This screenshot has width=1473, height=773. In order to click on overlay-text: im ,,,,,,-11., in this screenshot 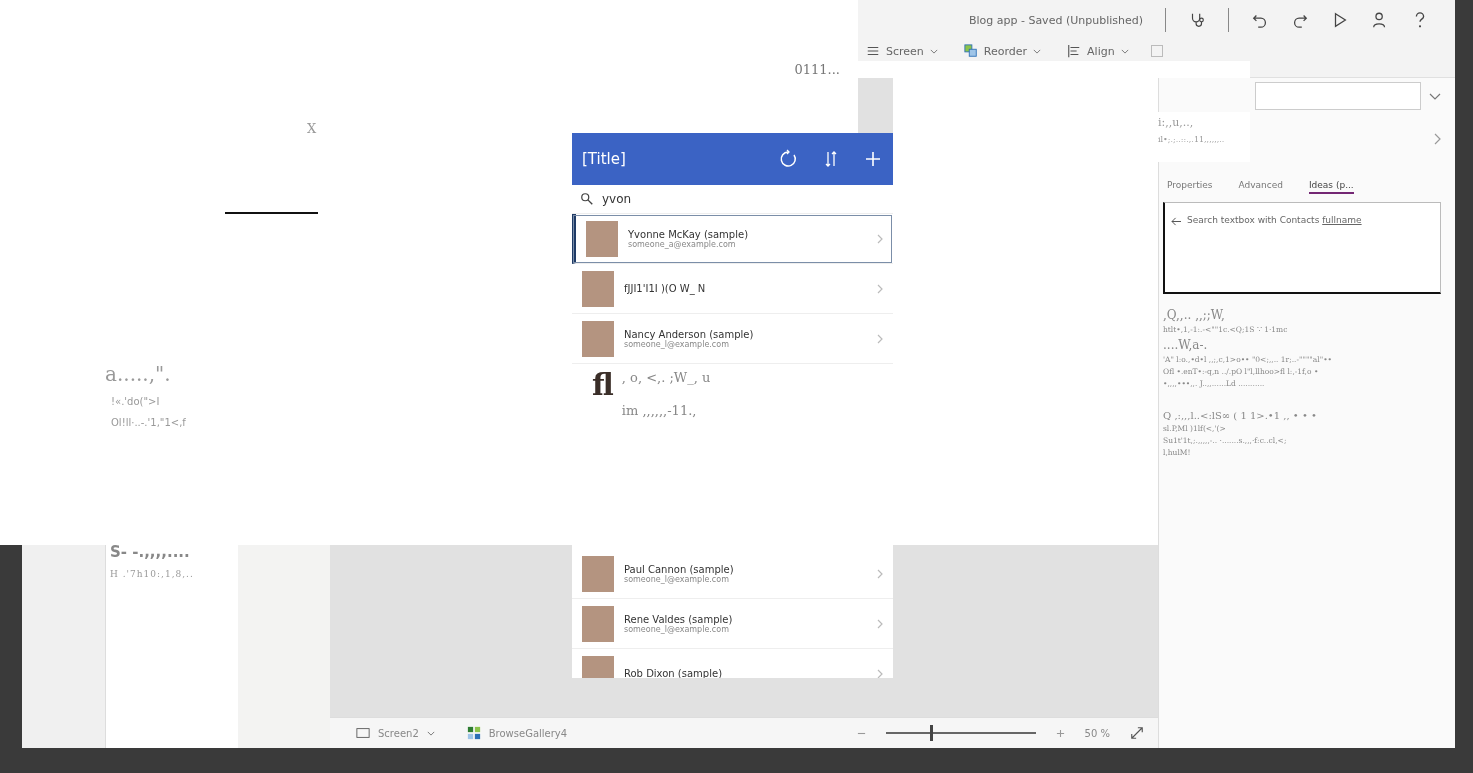, I will do `click(659, 410)`.